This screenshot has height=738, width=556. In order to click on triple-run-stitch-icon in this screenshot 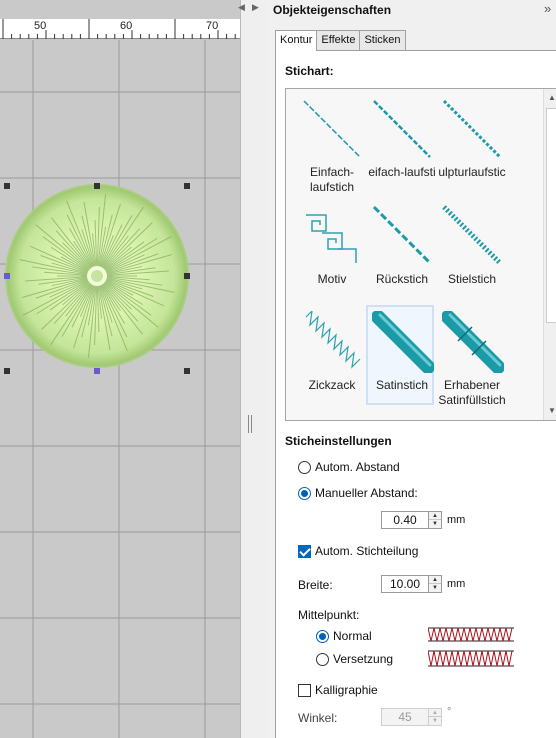, I will do `click(402, 129)`.